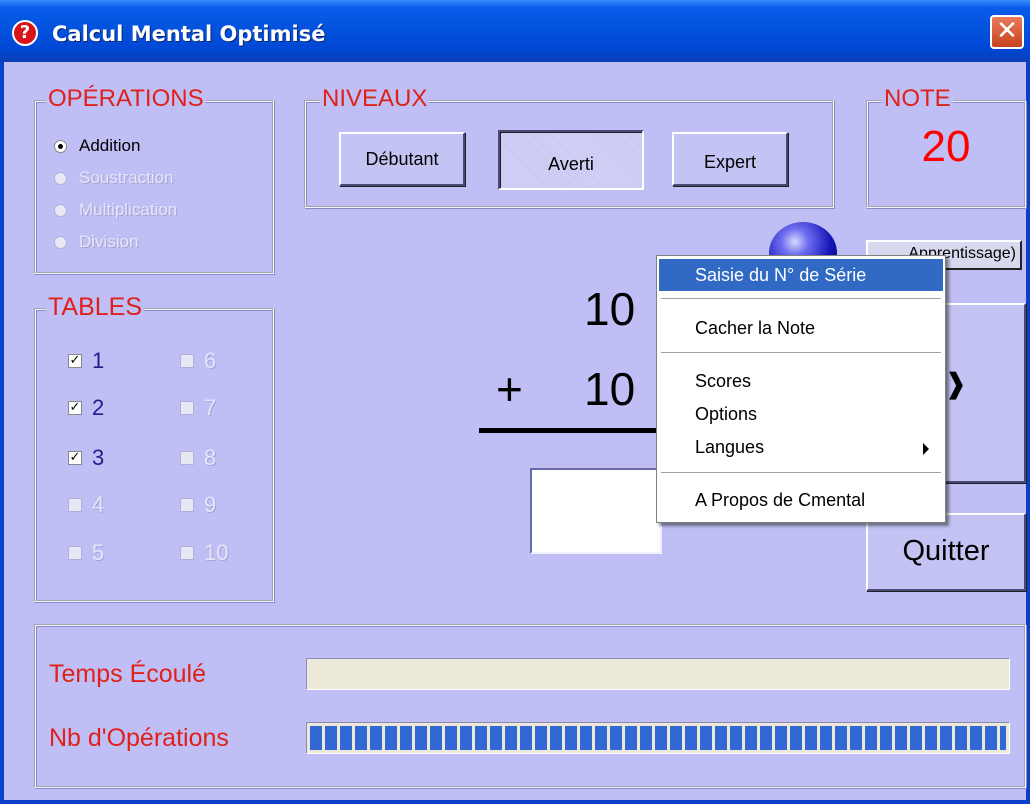  Describe the element at coordinates (730, 159) in the screenshot. I see `level-expert-button: Expert` at that location.